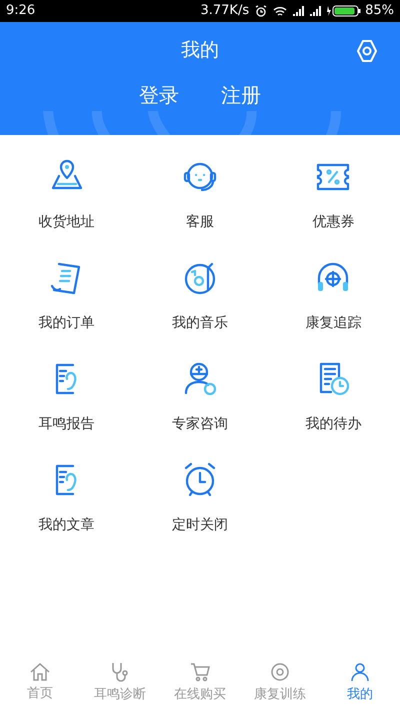  I want to click on menu-item: 我的音乐, so click(200, 308).